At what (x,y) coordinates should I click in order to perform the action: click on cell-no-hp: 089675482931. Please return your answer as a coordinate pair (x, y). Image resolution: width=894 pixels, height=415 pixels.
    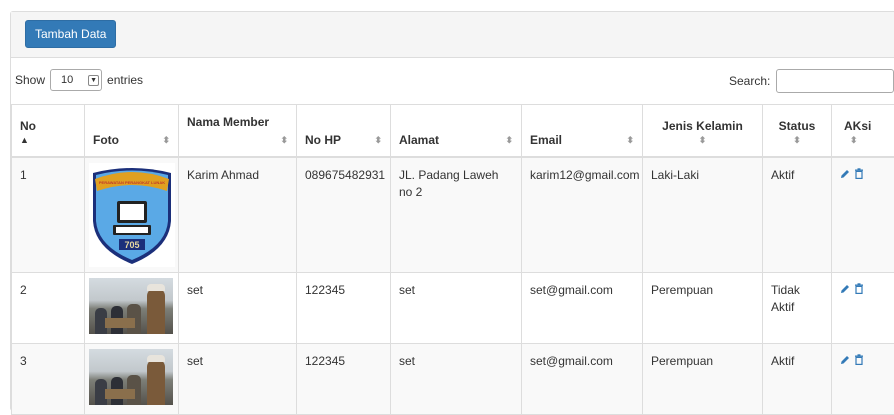
    Looking at the image, I should click on (344, 215).